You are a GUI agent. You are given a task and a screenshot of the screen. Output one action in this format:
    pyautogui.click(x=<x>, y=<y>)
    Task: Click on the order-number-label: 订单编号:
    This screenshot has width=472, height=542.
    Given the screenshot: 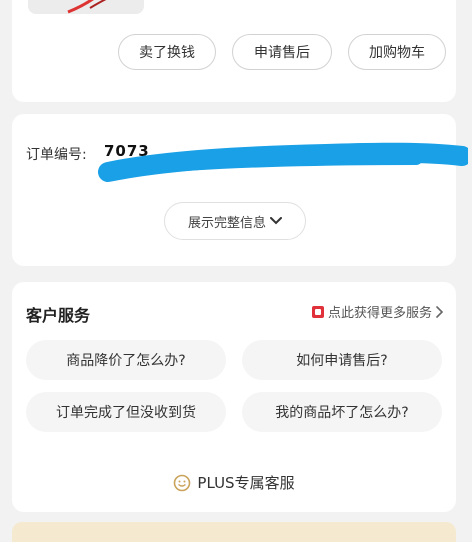 What is the action you would take?
    pyautogui.click(x=56, y=155)
    